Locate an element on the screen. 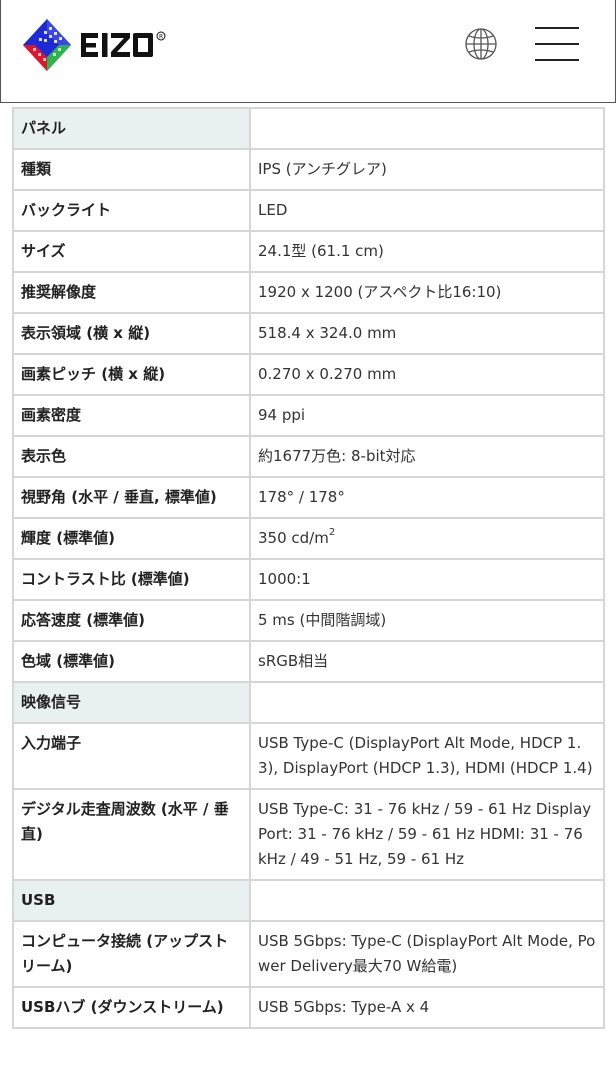  spec-value-superscript: 2 is located at coordinates (332, 532).